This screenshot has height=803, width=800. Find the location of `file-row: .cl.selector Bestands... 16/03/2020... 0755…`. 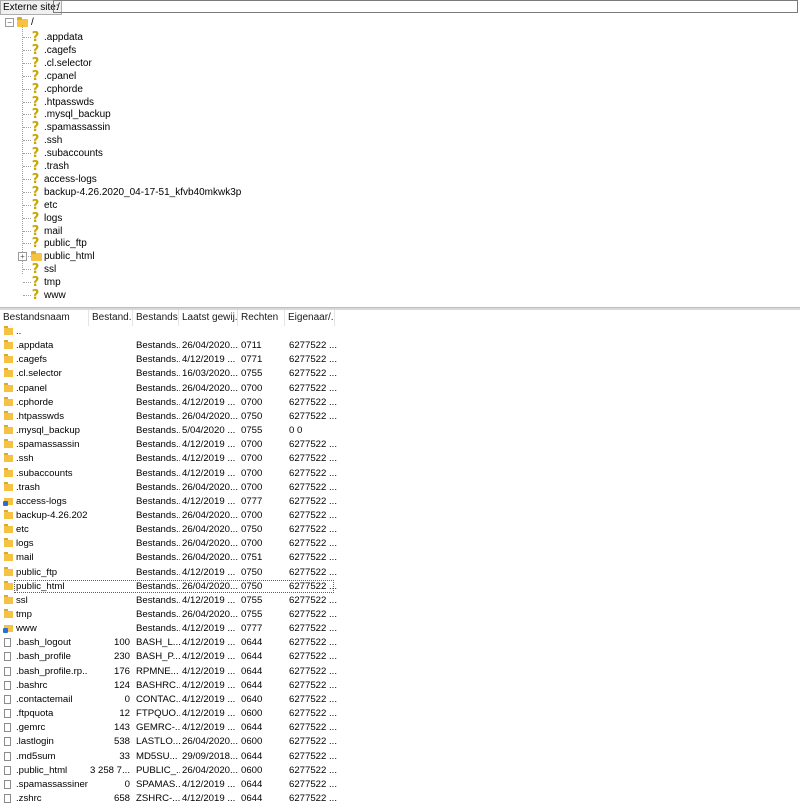

file-row: .cl.selector Bestands... 16/03/2020... 0755… is located at coordinates (400, 374).